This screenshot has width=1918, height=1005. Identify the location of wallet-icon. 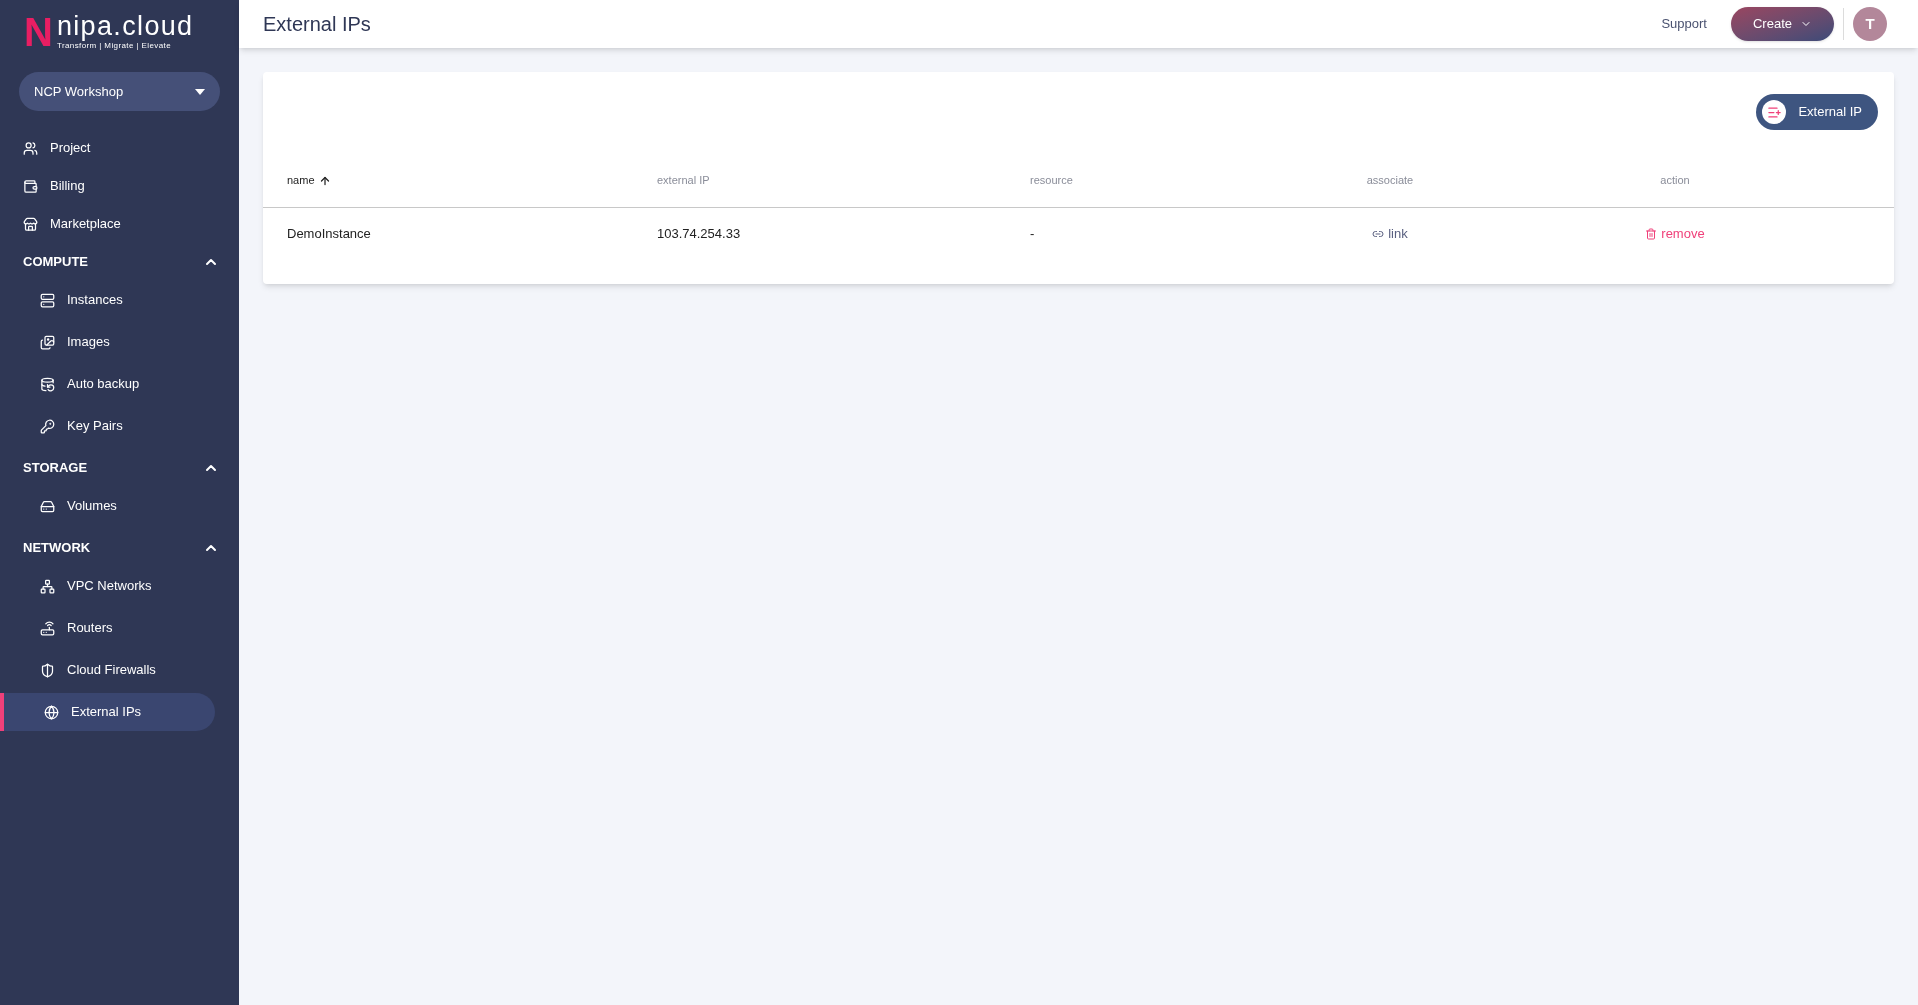
(30, 186).